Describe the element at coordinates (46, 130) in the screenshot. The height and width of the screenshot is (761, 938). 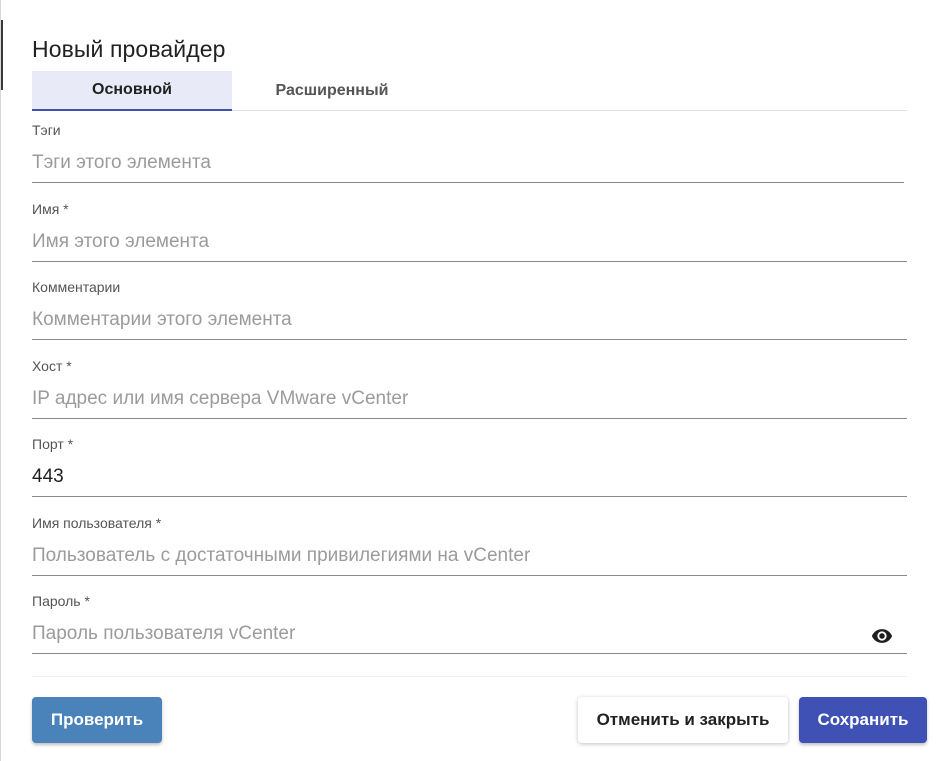
I see `tags-label: Тэги` at that location.